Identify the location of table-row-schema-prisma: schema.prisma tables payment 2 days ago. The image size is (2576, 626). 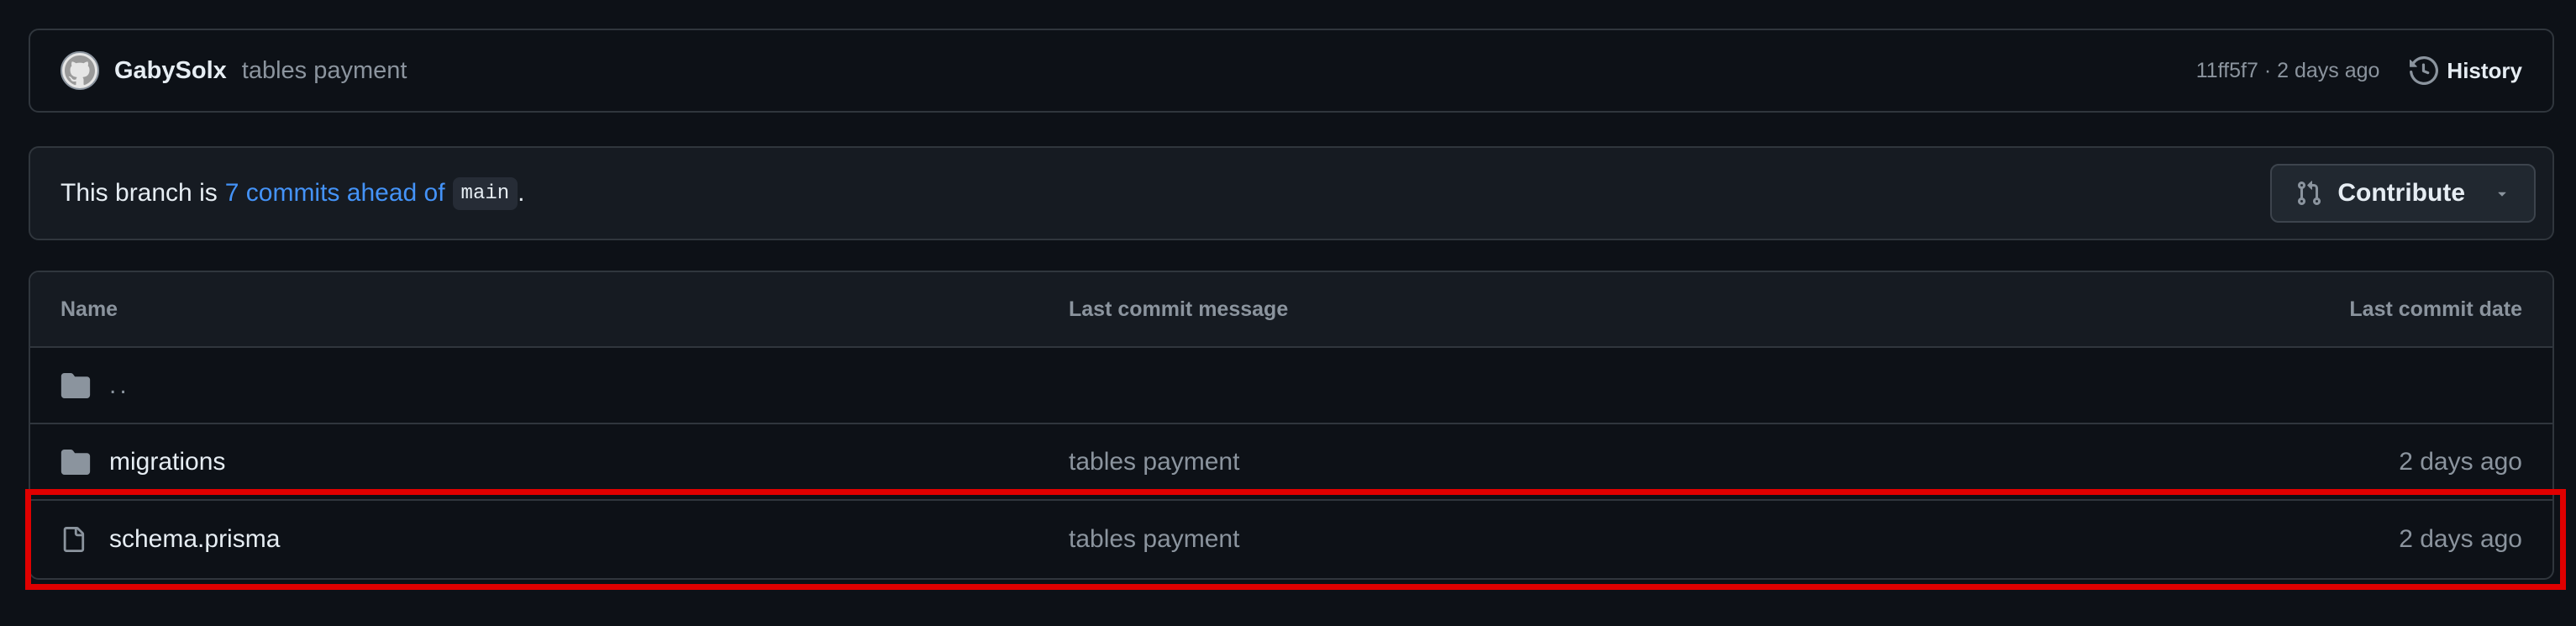
(1291, 539).